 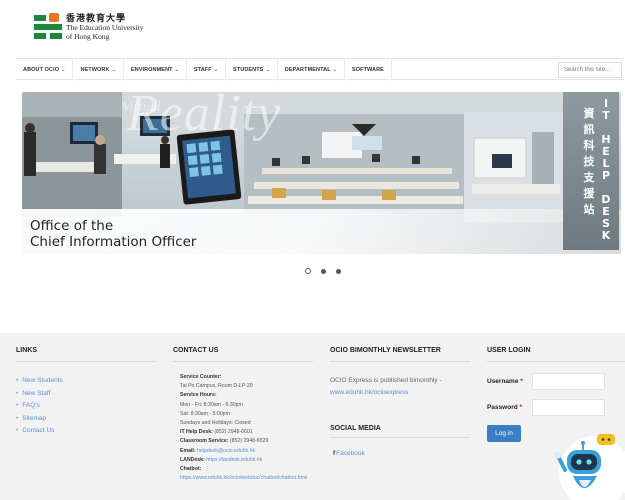 What do you see at coordinates (204, 117) in the screenshot?
I see `banner-watermark: Reality` at bounding box center [204, 117].